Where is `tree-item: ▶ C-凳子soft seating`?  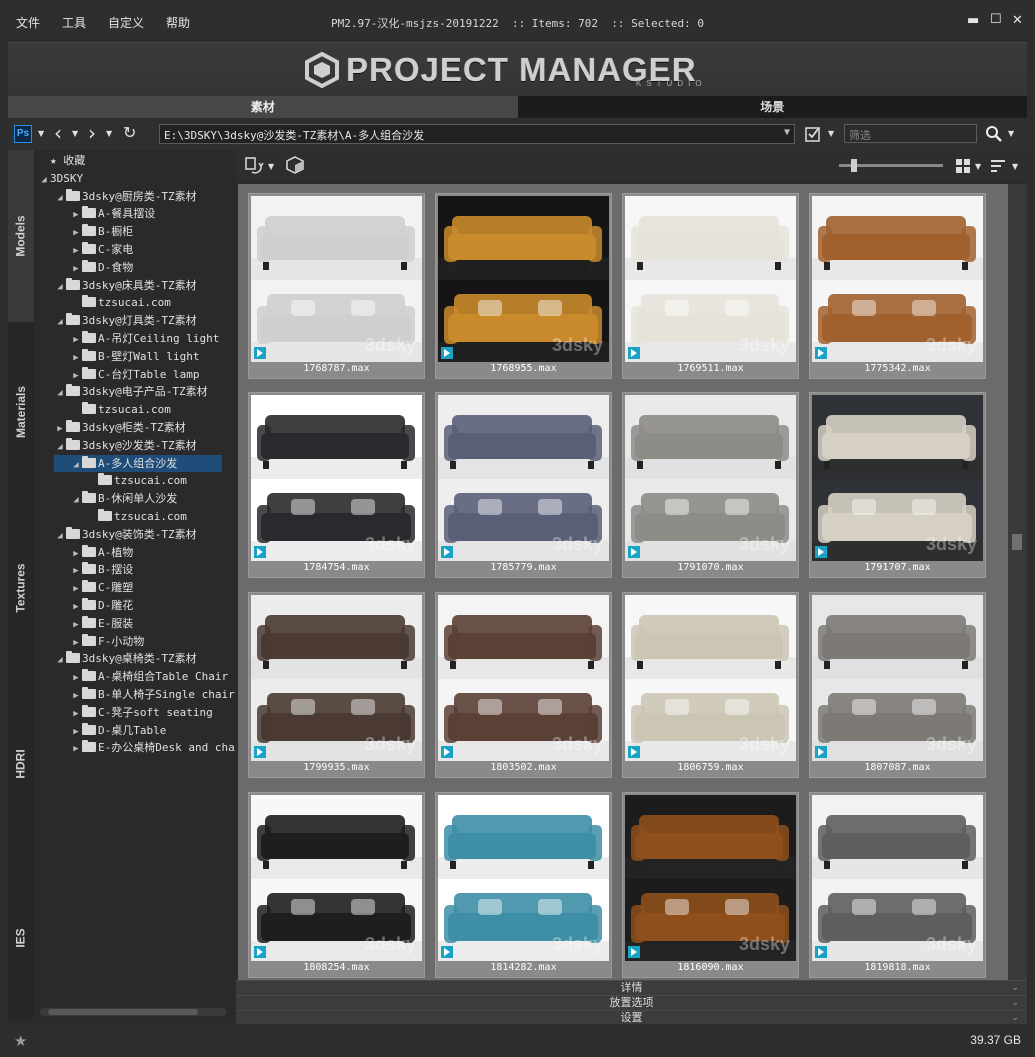 tree-item: ▶ C-凳子soft seating is located at coordinates (141, 712).